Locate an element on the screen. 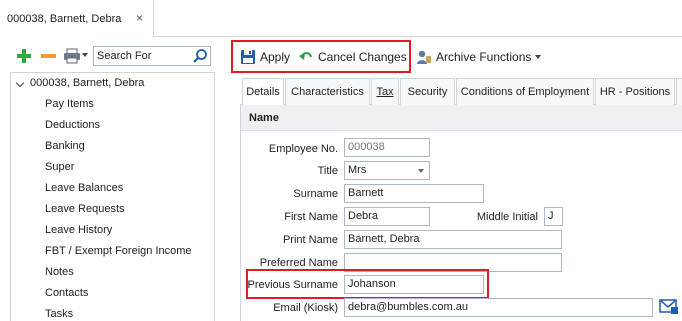 The height and width of the screenshot is (321, 682). tree-item-super: Super is located at coordinates (59, 167).